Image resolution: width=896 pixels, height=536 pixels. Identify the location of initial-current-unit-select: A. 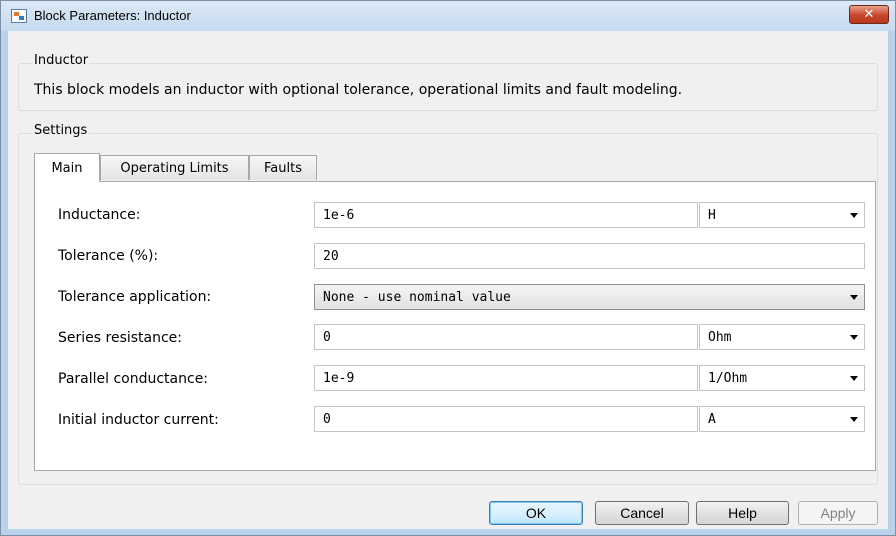
(782, 419).